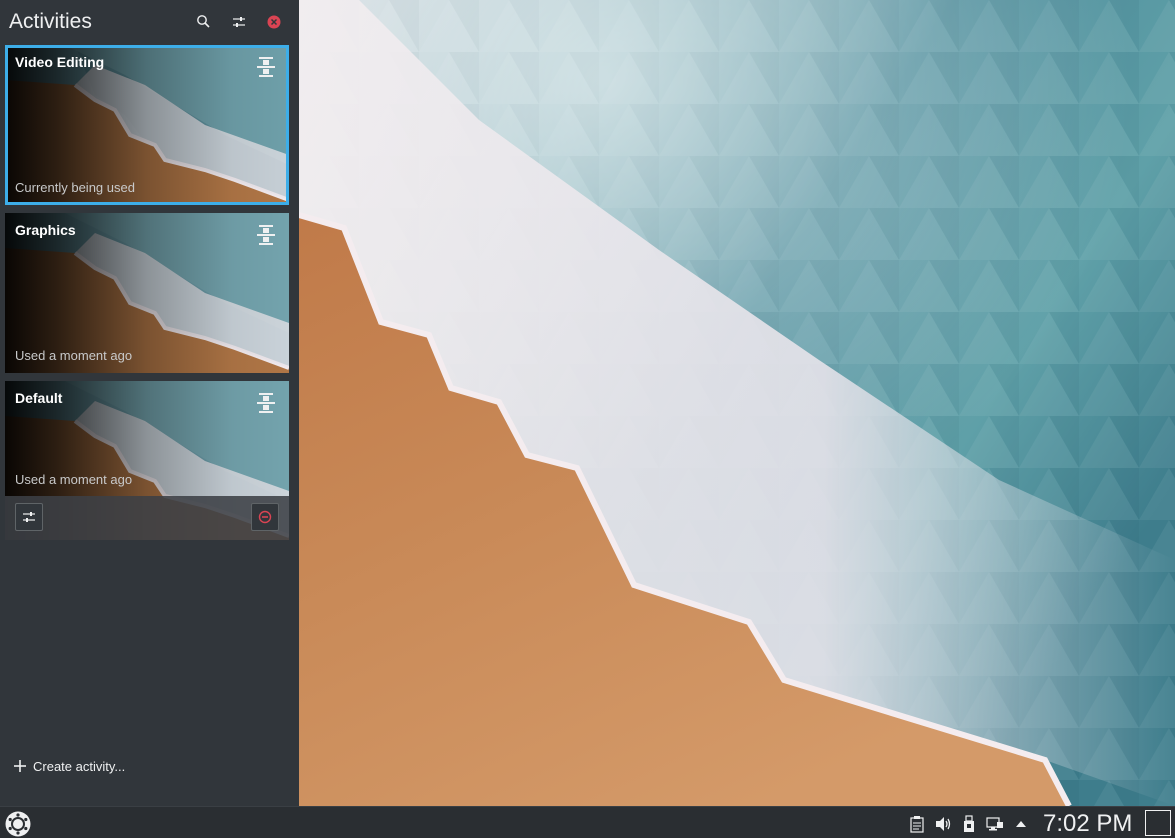  Describe the element at coordinates (75, 187) in the screenshot. I see `activity-status: Currently being used` at that location.